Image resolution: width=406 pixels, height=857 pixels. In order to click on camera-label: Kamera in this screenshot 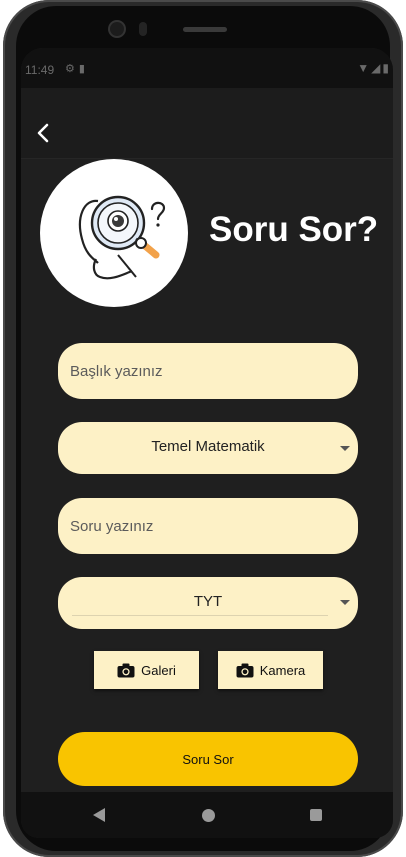, I will do `click(282, 670)`.